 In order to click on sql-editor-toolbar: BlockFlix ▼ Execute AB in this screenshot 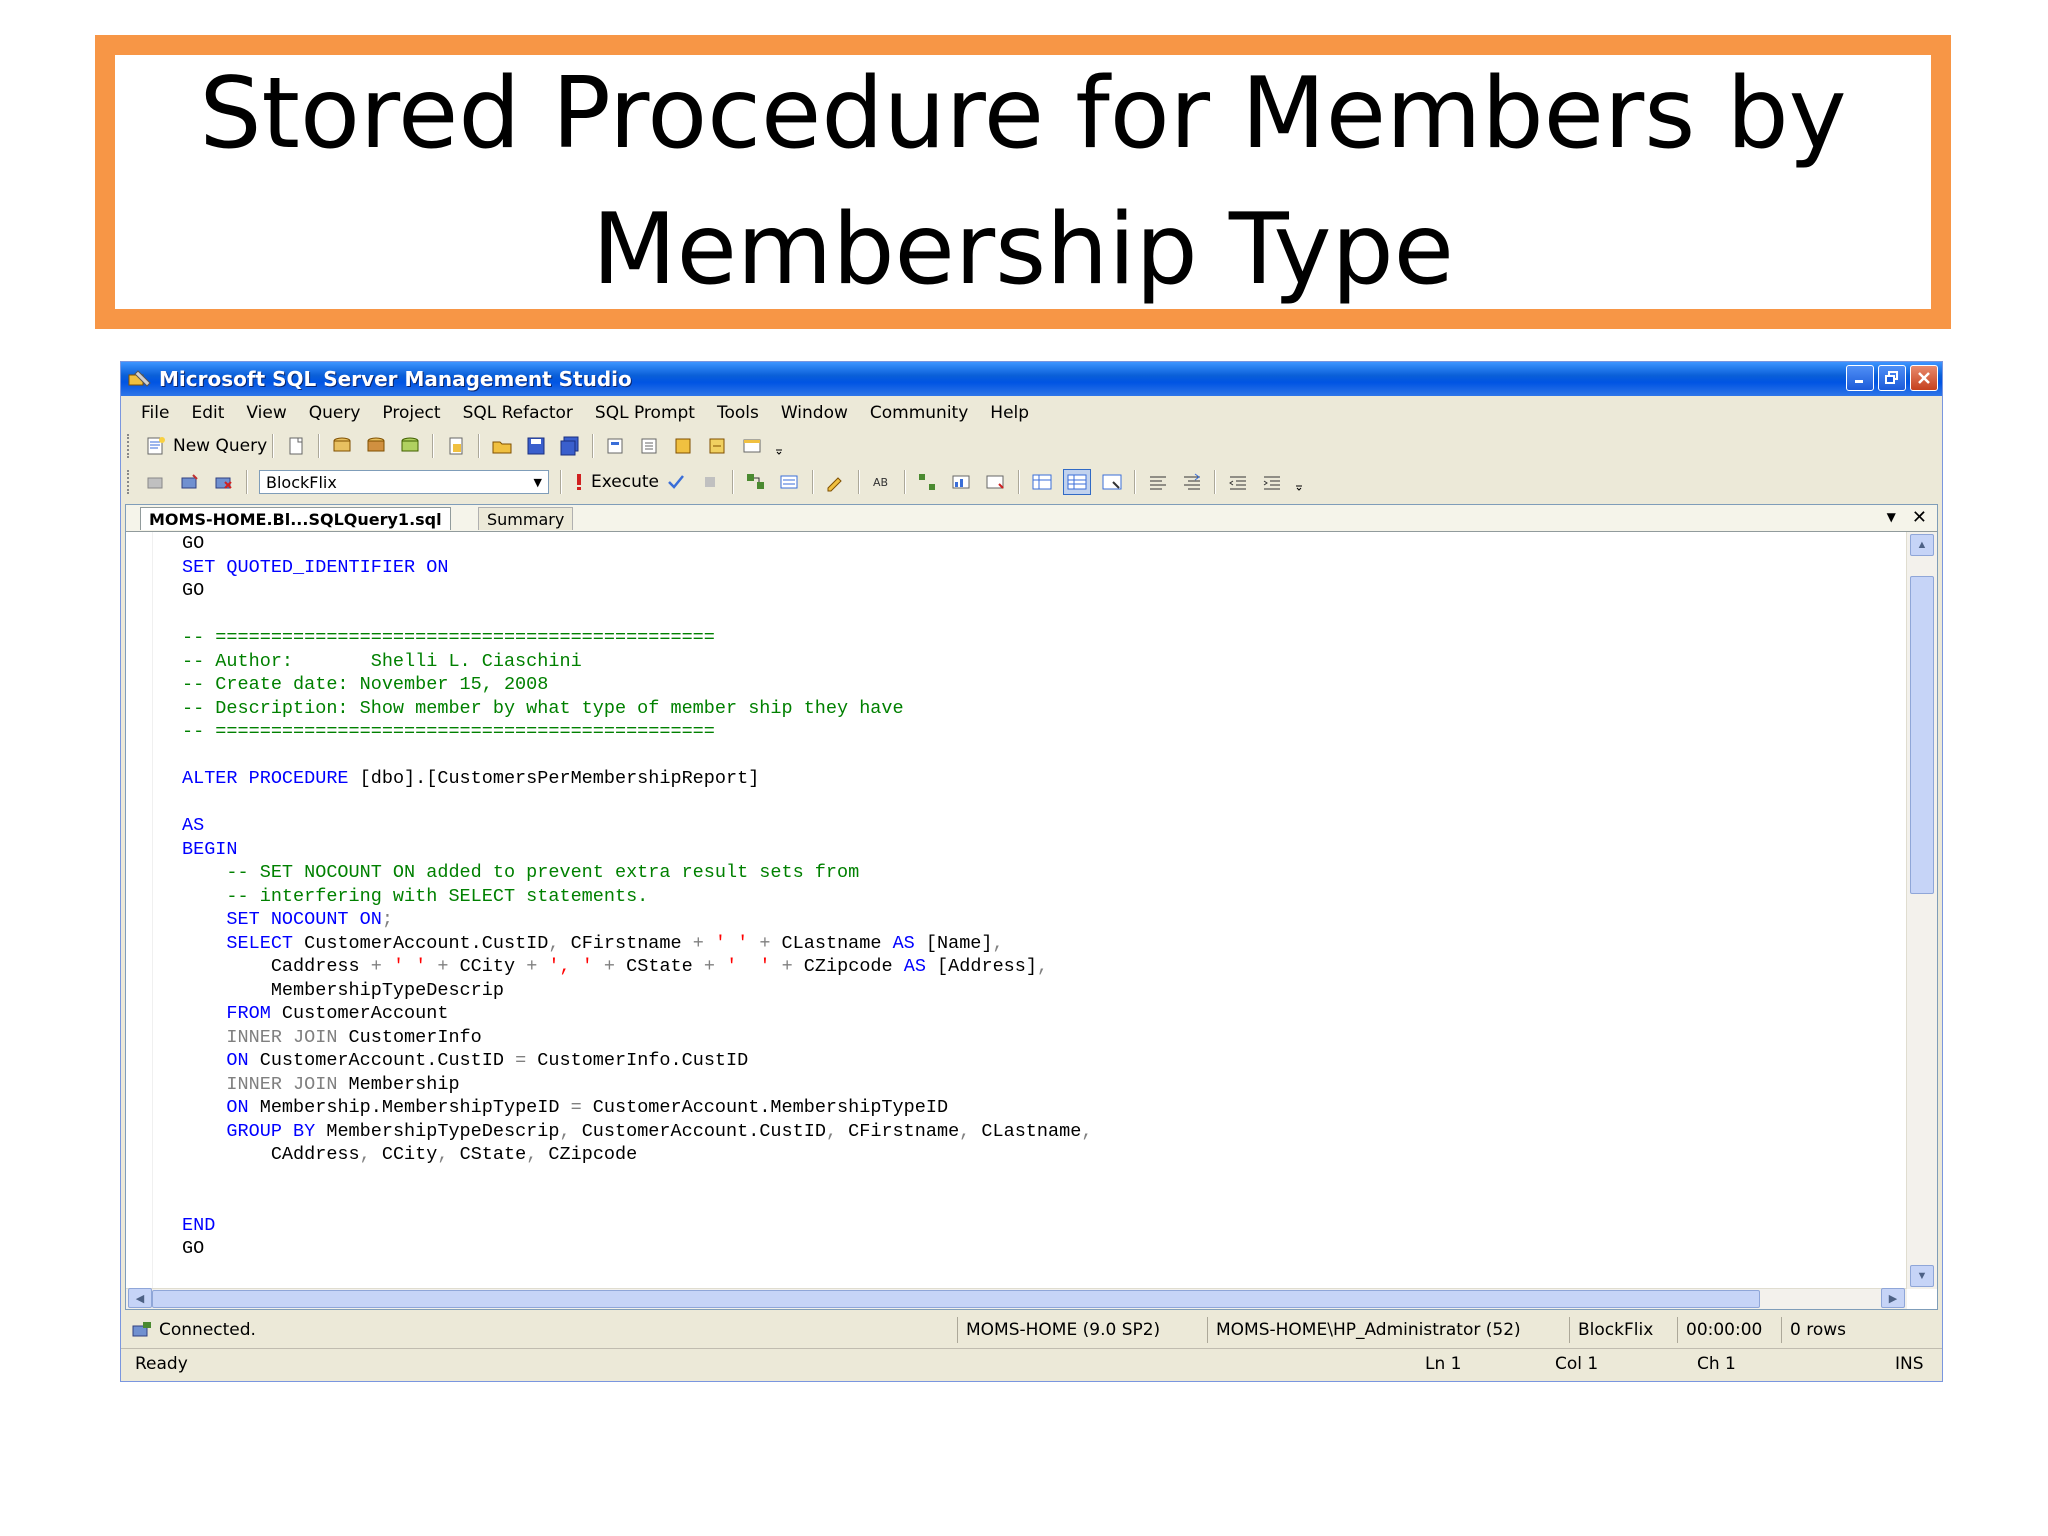, I will do `click(1031, 482)`.